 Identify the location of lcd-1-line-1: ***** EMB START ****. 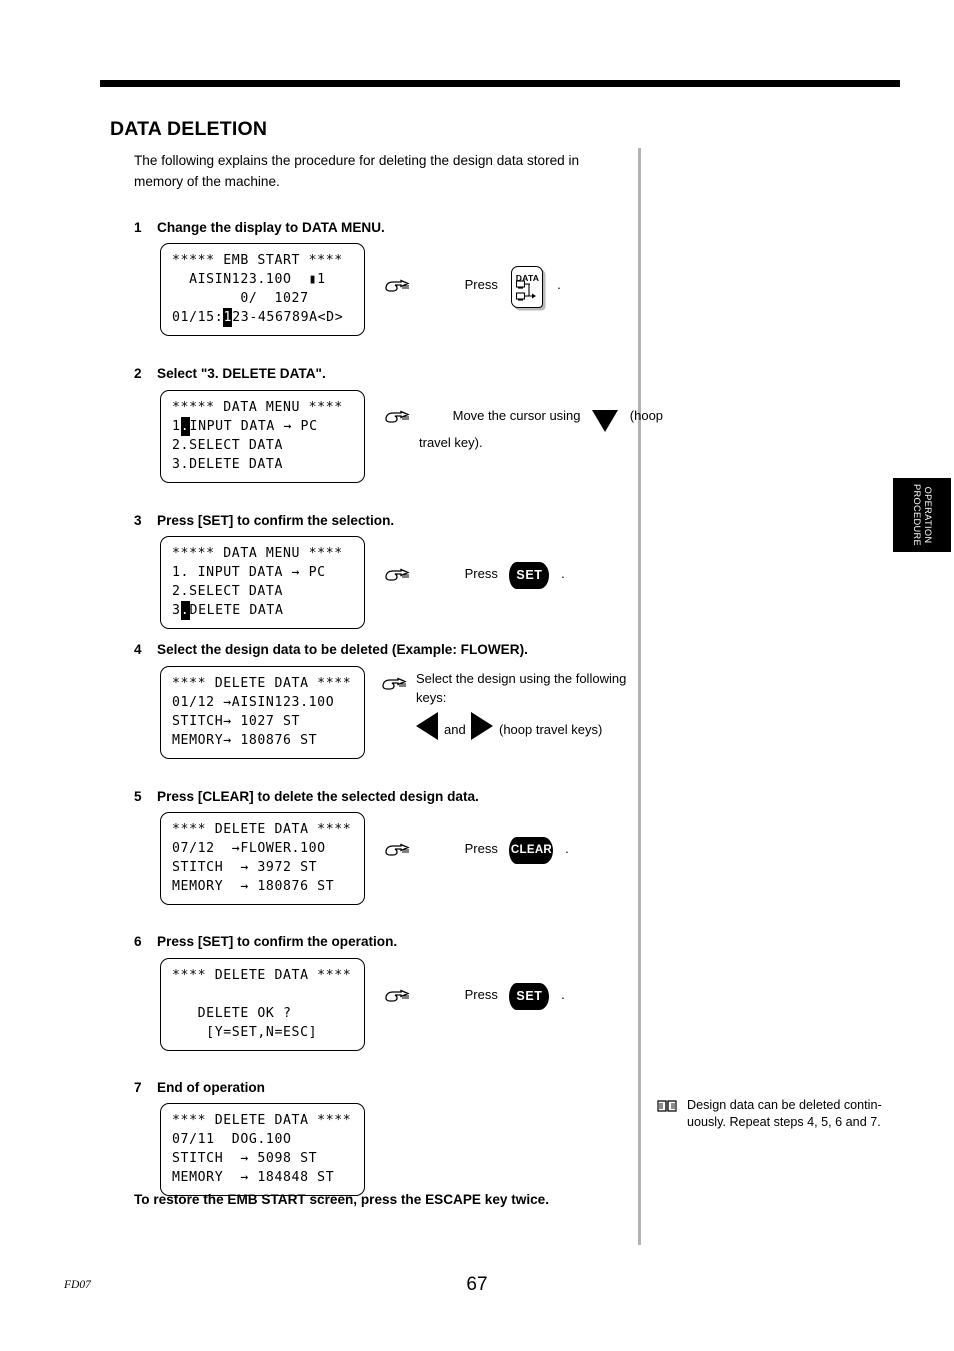
(257, 260).